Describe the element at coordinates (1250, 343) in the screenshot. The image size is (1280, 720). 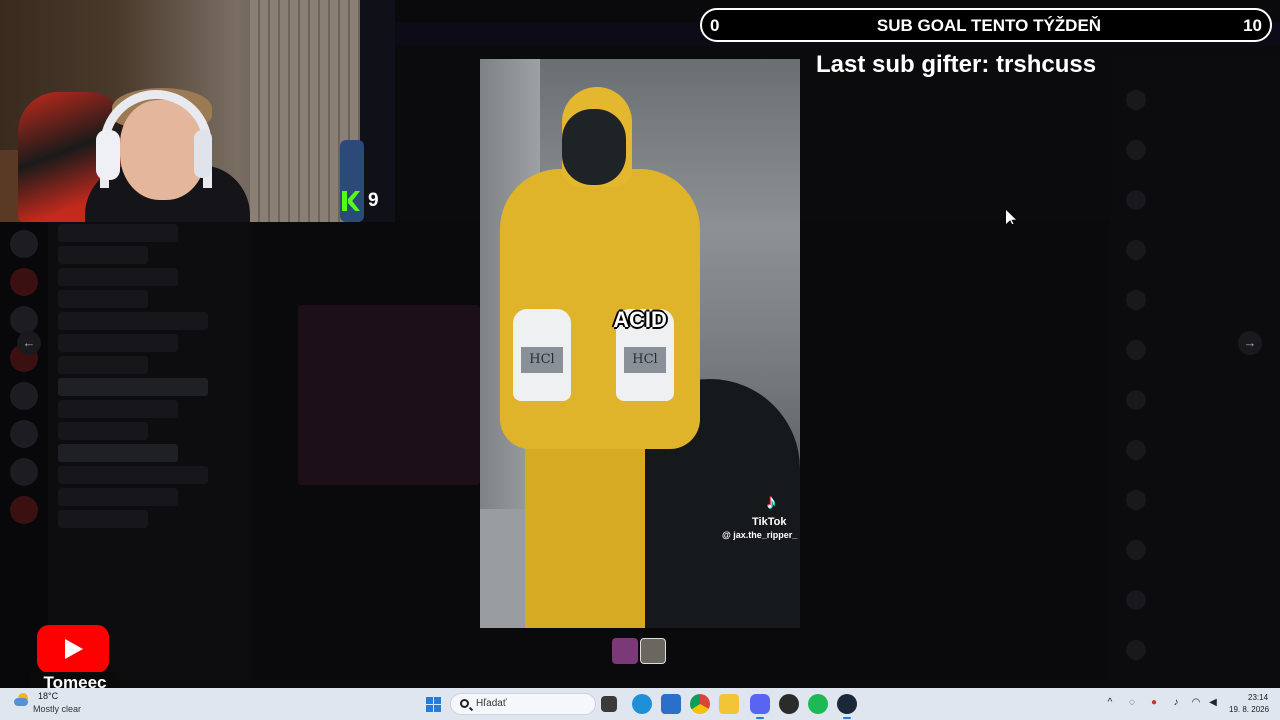
I see `arrow-right-icon: →` at that location.